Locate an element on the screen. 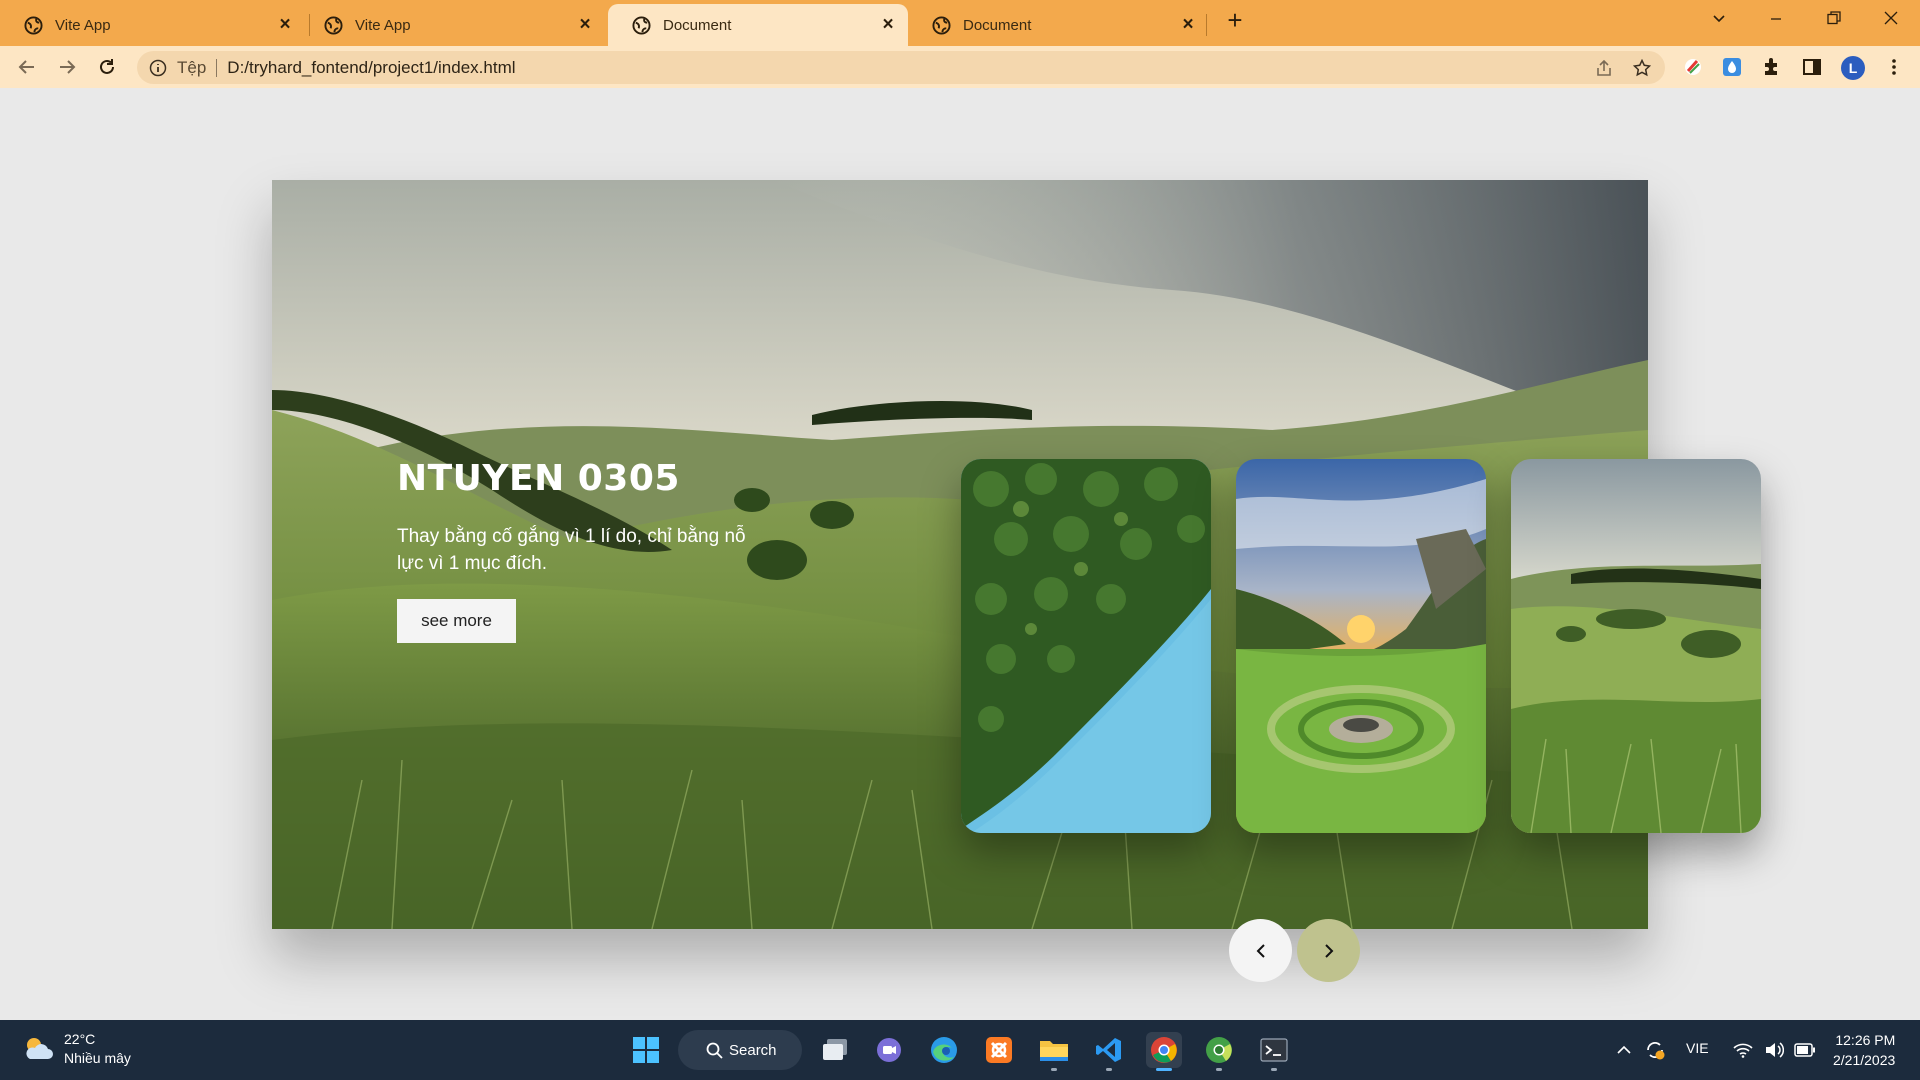  chrome-profile-button is located at coordinates (1219, 1051).